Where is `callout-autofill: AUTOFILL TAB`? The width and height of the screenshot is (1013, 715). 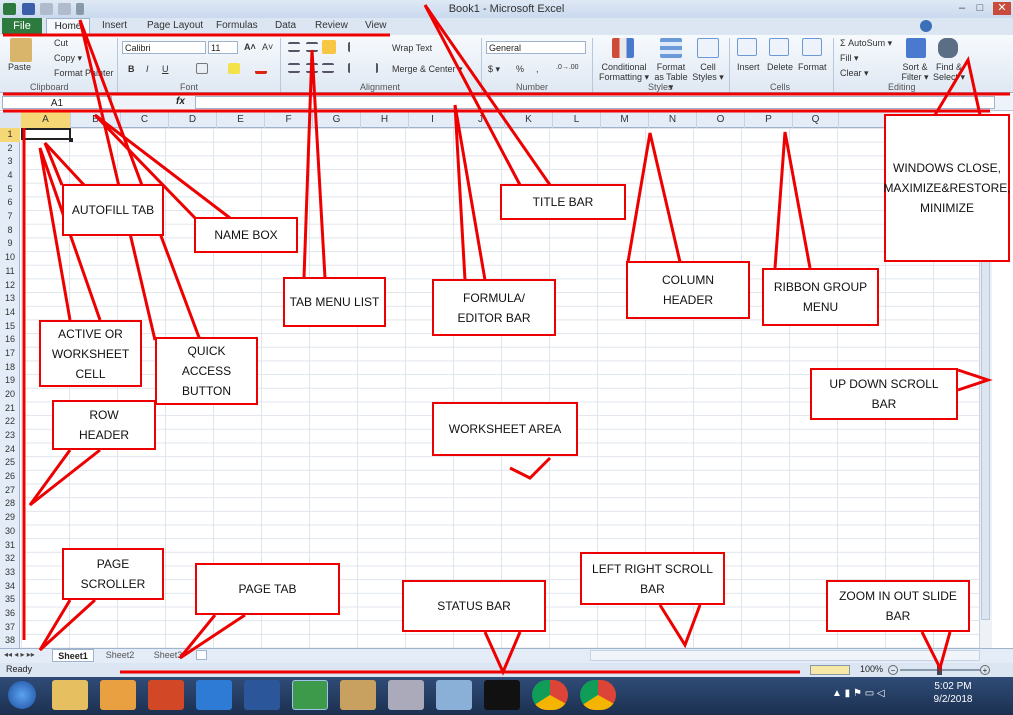
callout-autofill: AUTOFILL TAB is located at coordinates (113, 210).